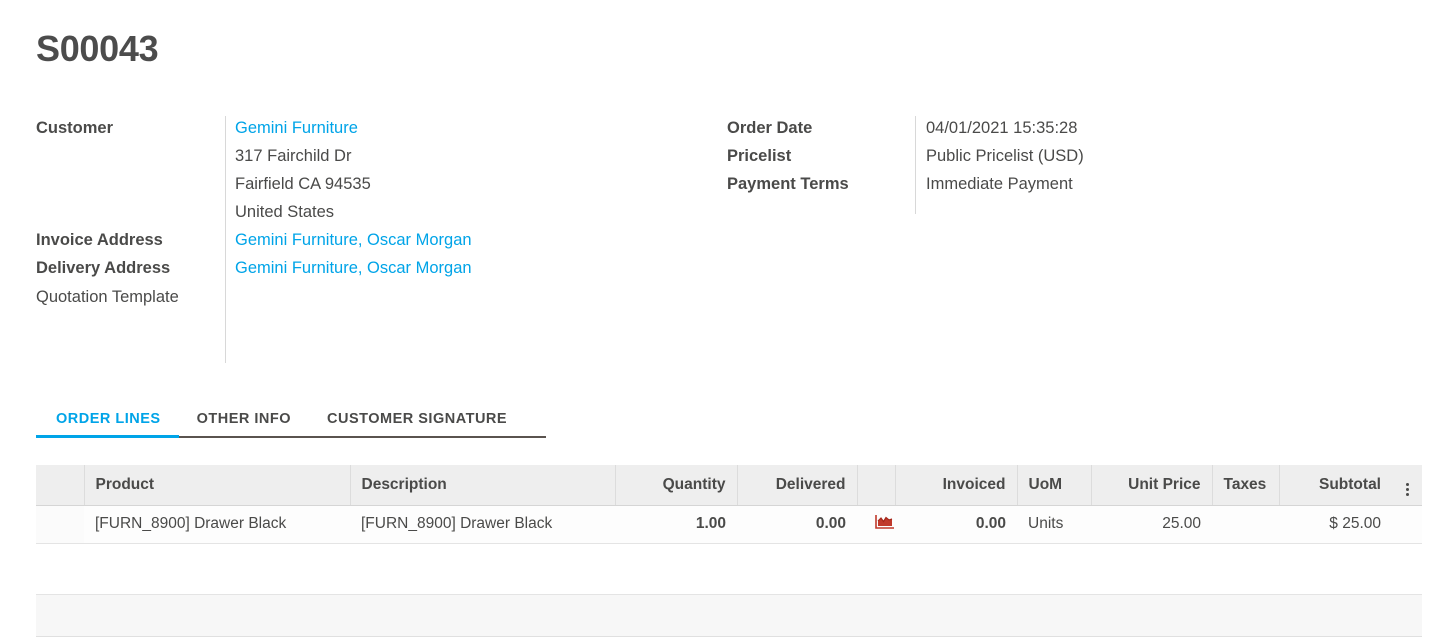 The height and width of the screenshot is (641, 1450). Describe the element at coordinates (1407, 489) in the screenshot. I see `kebab-menu-icon` at that location.